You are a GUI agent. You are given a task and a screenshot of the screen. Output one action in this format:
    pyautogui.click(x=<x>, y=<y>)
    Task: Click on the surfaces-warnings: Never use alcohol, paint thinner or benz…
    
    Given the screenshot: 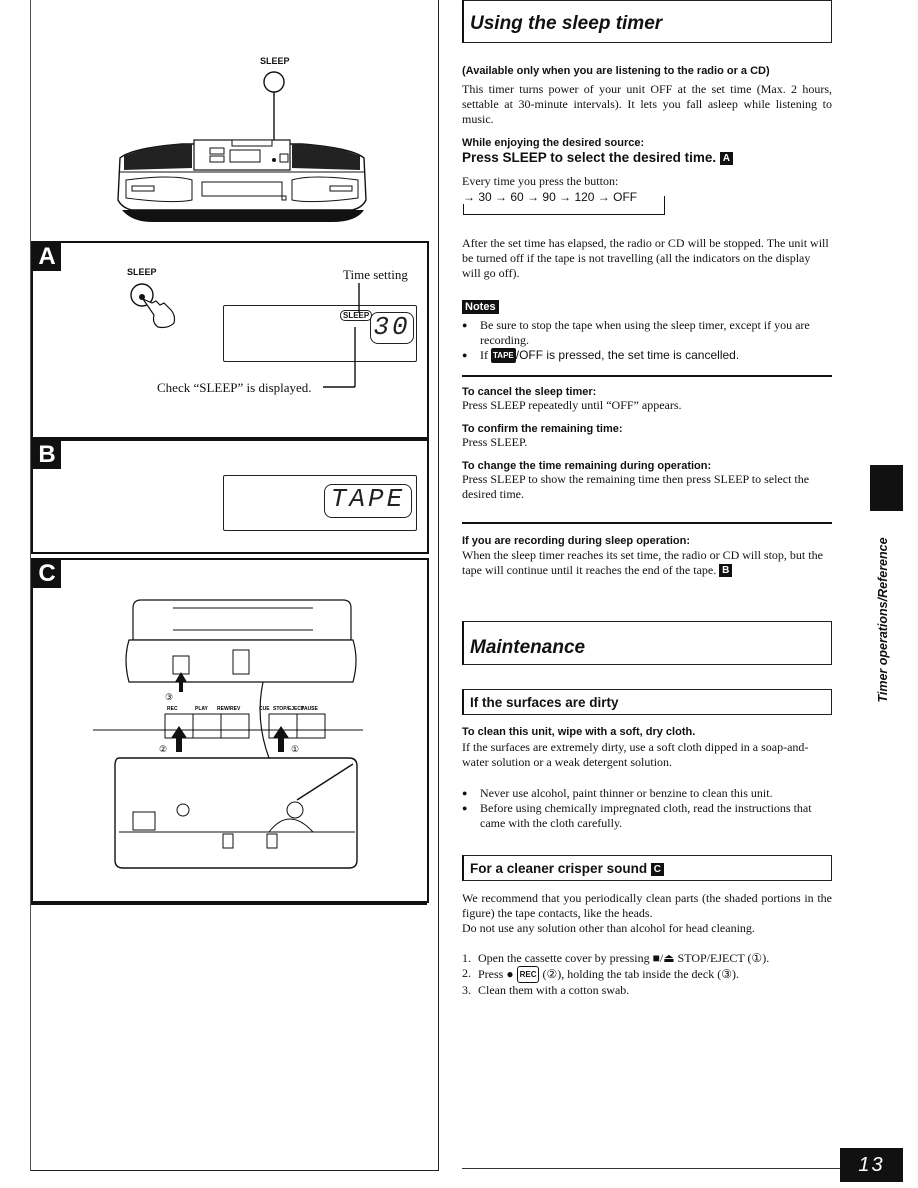 What is the action you would take?
    pyautogui.click(x=647, y=808)
    